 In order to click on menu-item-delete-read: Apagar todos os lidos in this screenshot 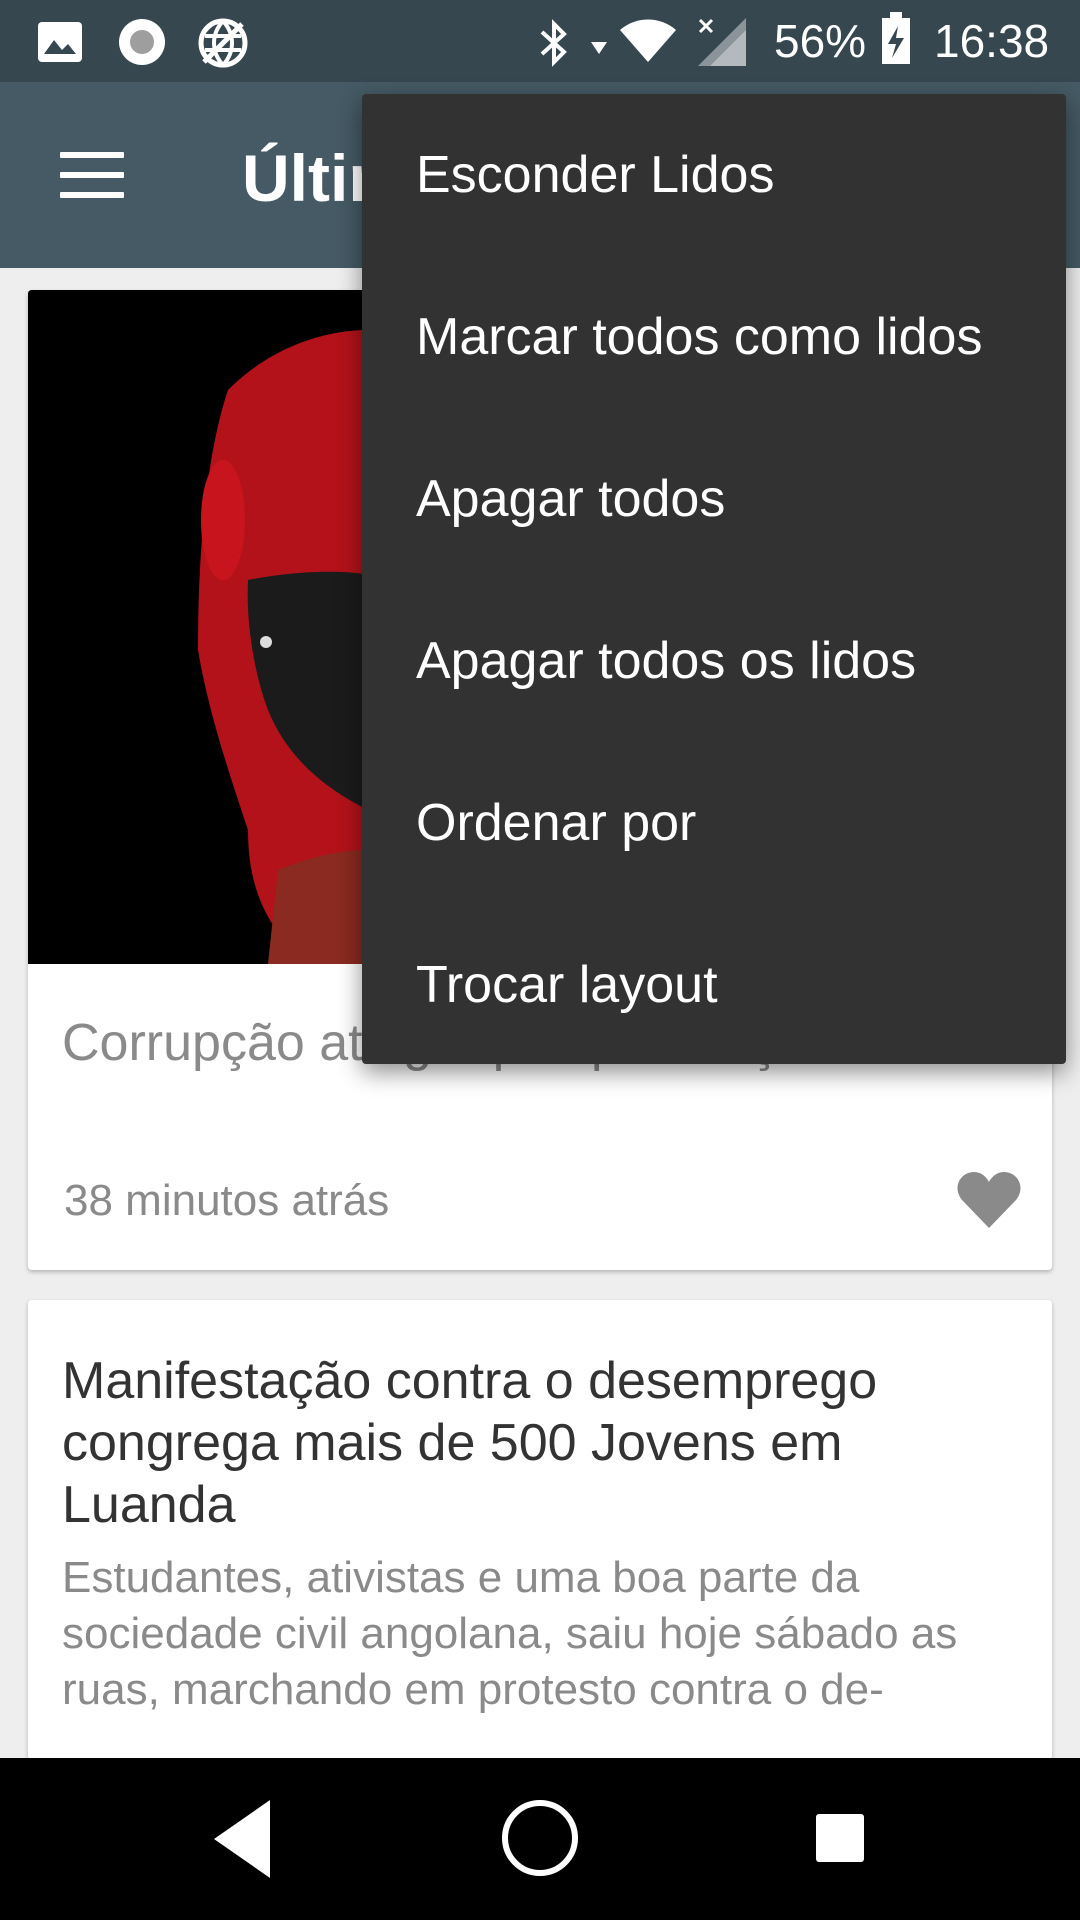, I will do `click(714, 661)`.